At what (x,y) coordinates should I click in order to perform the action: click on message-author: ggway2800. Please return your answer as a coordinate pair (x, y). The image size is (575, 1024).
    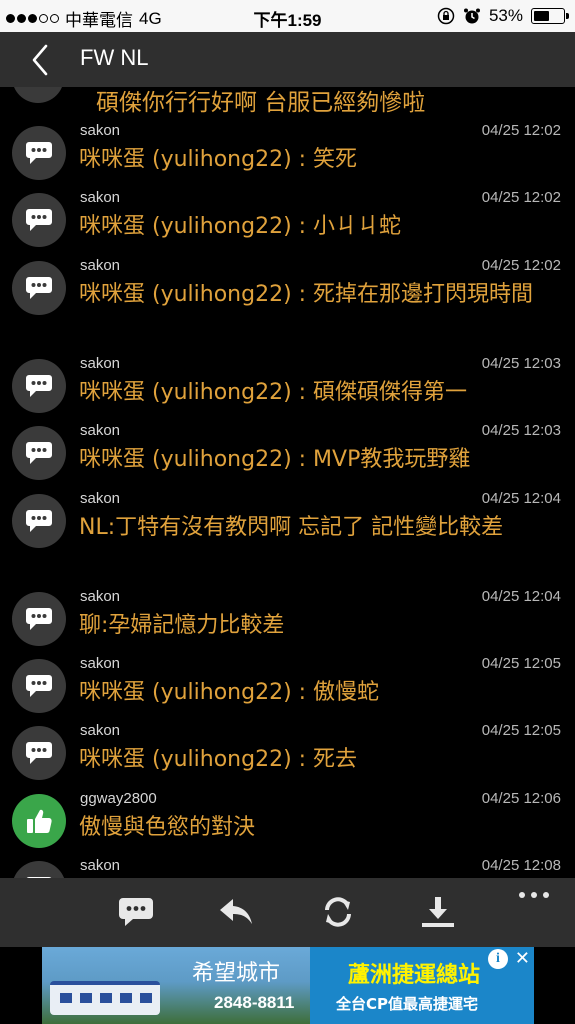
    Looking at the image, I should click on (118, 798).